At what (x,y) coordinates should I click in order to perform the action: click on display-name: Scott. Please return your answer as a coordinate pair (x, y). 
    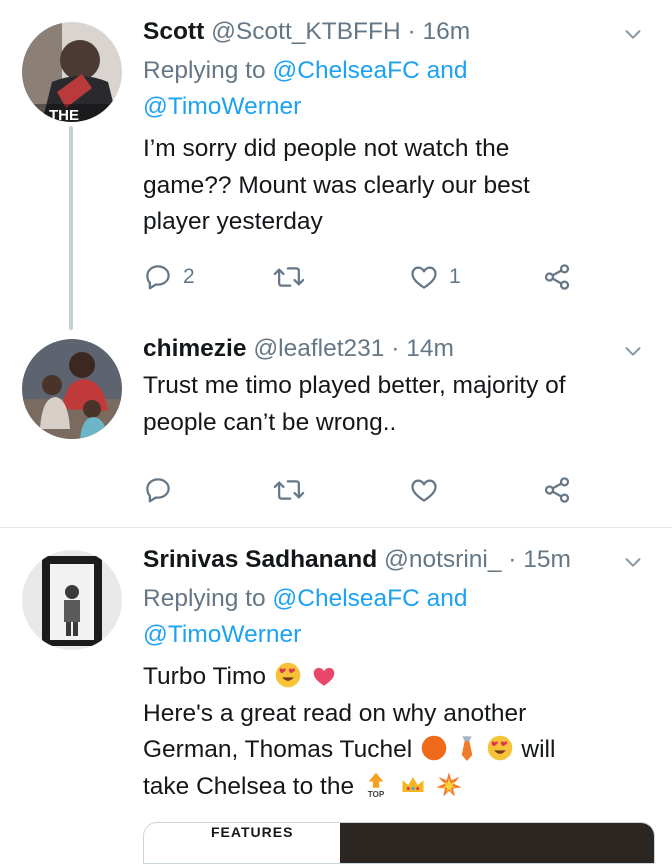
    Looking at the image, I should click on (173, 31).